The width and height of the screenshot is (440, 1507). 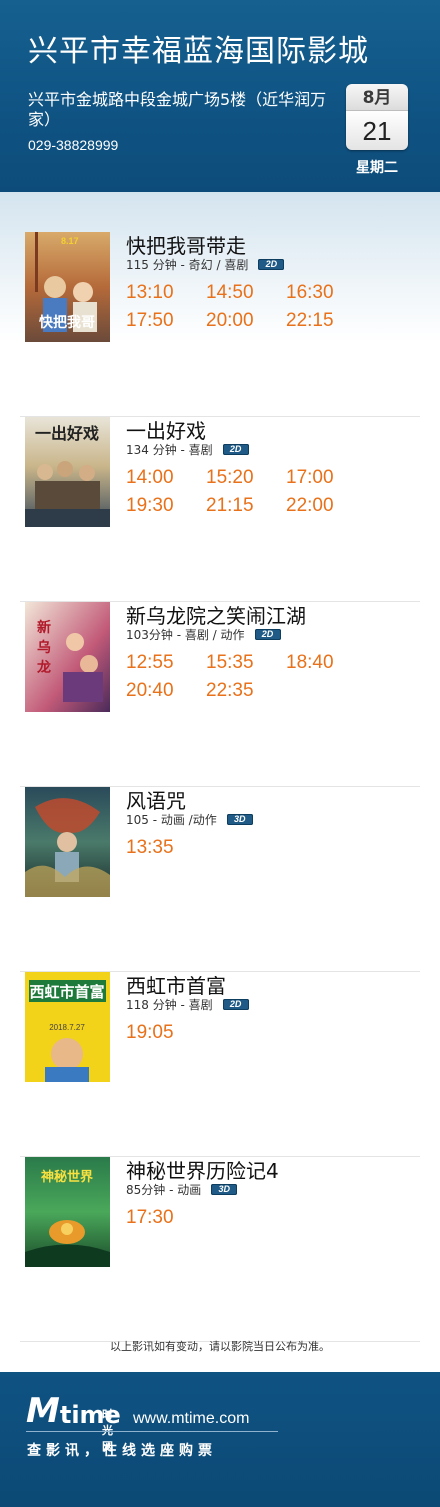 I want to click on stamp-edge-bottom, so click(x=220, y=1368).